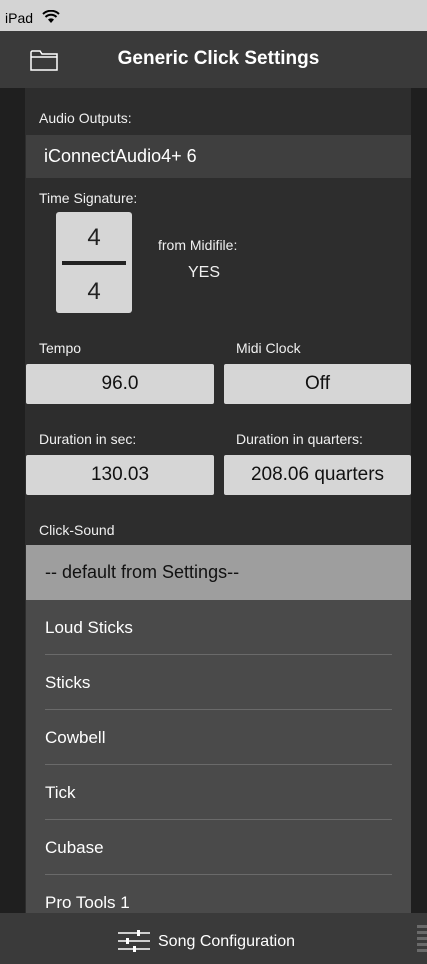 The width and height of the screenshot is (427, 964). I want to click on midi-clock-field: Off, so click(317, 384).